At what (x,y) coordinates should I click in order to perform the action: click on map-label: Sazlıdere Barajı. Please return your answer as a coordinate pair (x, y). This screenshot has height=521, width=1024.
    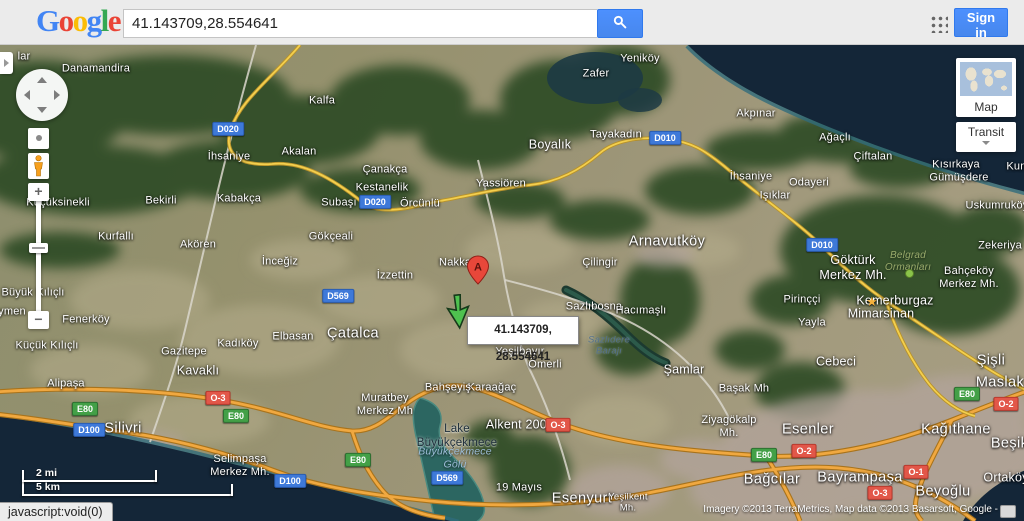
    Looking at the image, I should click on (609, 345).